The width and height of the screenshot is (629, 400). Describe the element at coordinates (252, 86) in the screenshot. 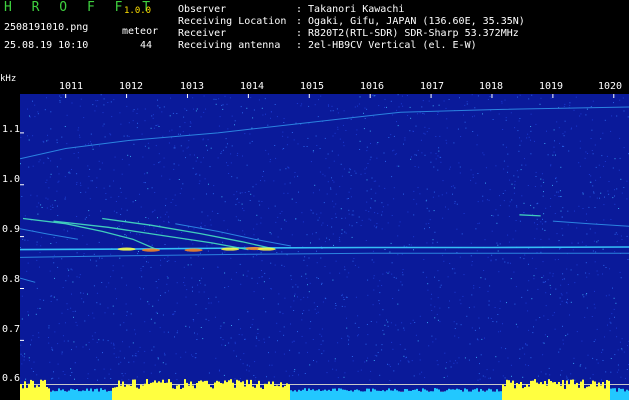

I see `x-tick-label: 1014` at that location.